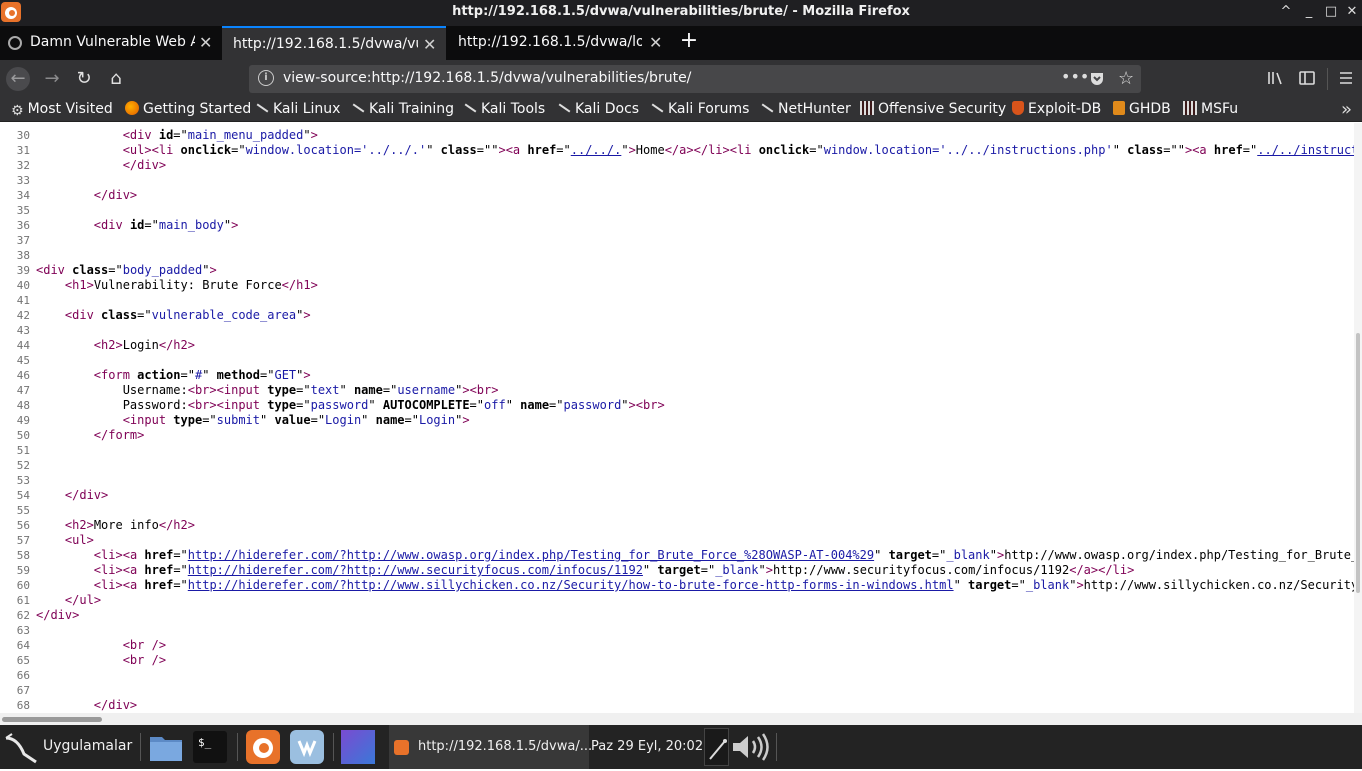 The height and width of the screenshot is (771, 1362). Describe the element at coordinates (1358, 463) in the screenshot. I see `vertical-scrollbar-thumb` at that location.